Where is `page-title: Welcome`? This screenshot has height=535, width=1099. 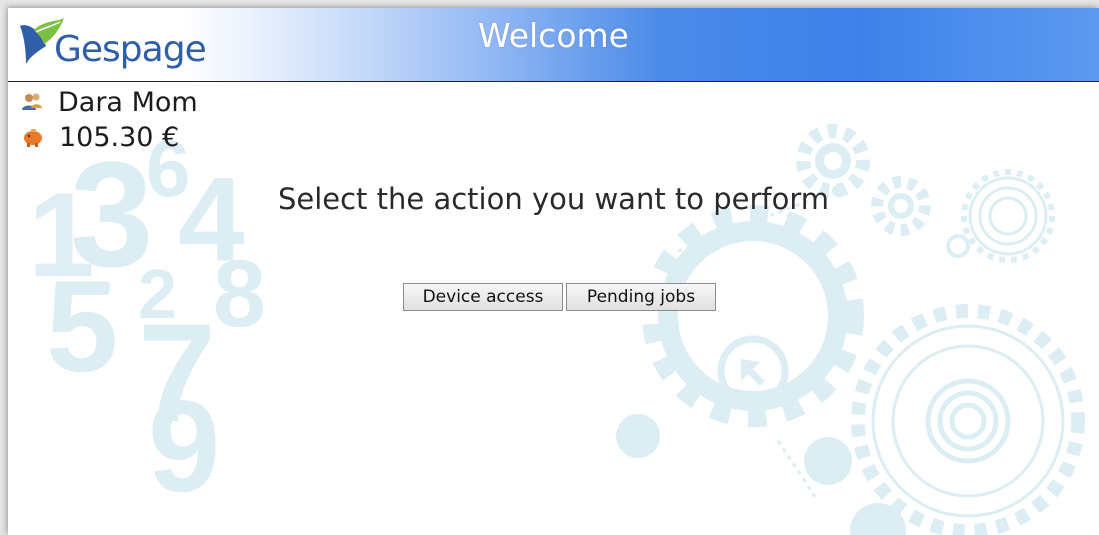 page-title: Welcome is located at coordinates (553, 35).